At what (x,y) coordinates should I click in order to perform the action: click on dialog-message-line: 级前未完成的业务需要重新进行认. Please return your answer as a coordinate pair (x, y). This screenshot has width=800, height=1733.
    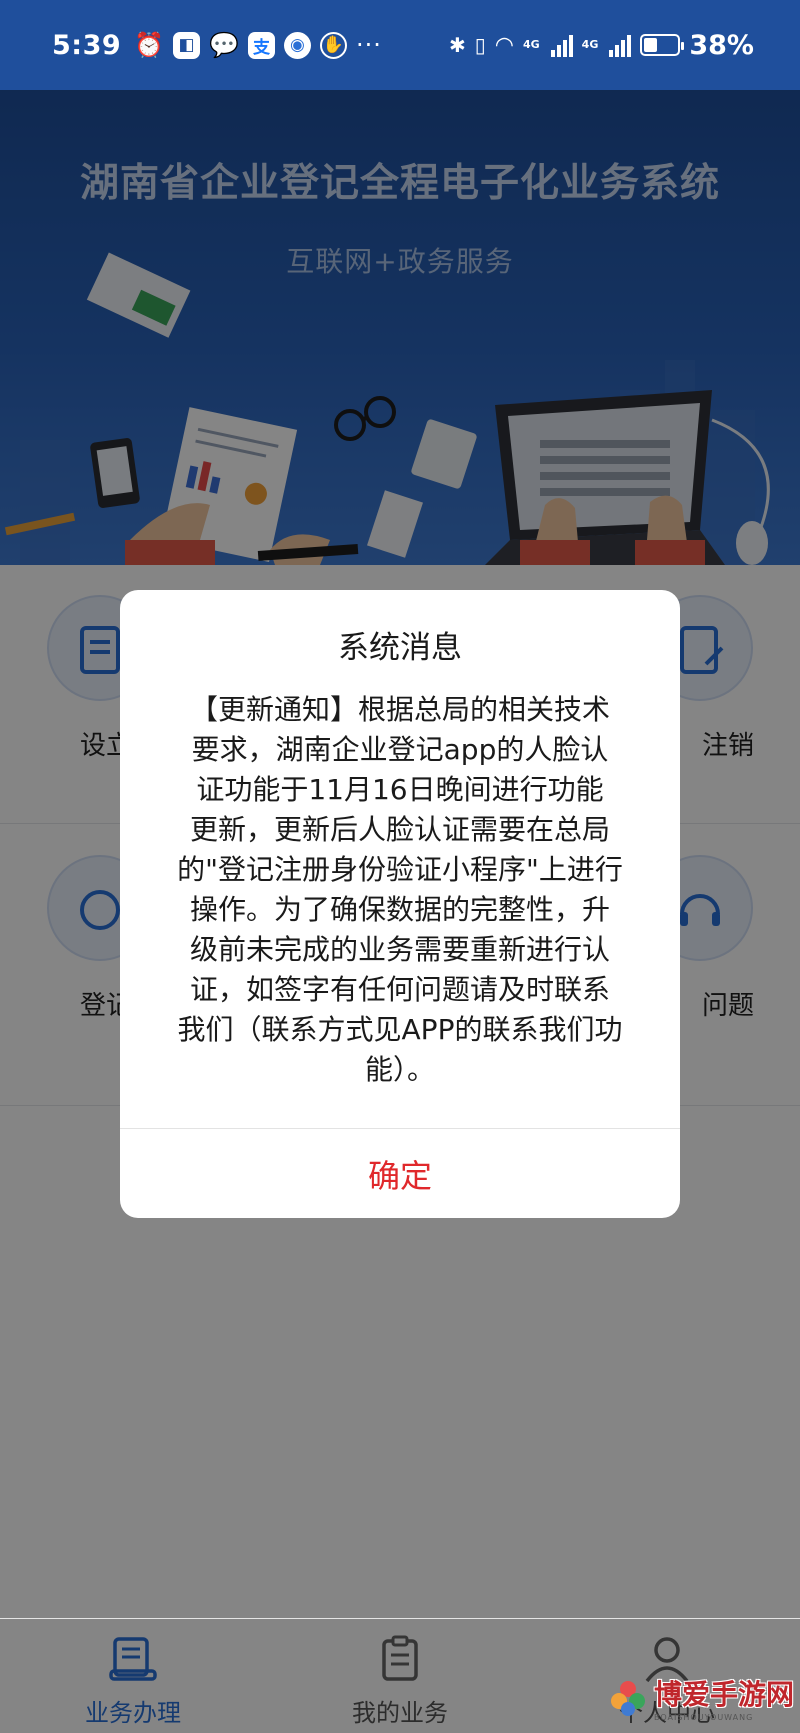
    Looking at the image, I should click on (399, 949).